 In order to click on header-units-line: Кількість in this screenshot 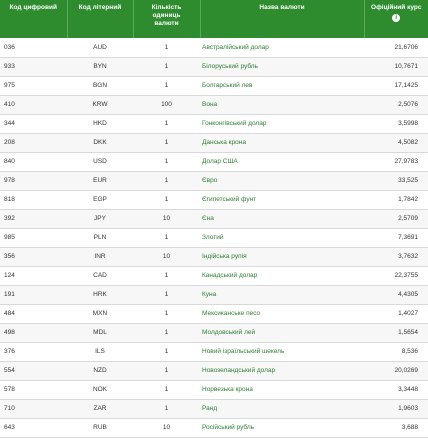, I will do `click(166, 7)`.